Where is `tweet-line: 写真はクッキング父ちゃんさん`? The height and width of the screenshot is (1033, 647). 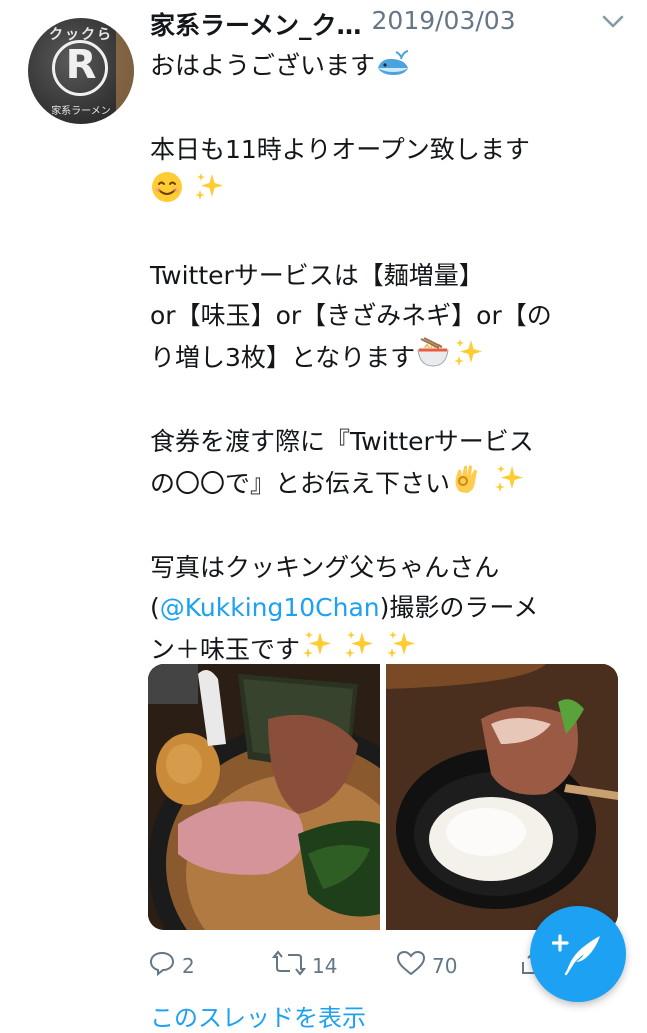
tweet-line: 写真はクッキング父ちゃんさん is located at coordinates (385, 568).